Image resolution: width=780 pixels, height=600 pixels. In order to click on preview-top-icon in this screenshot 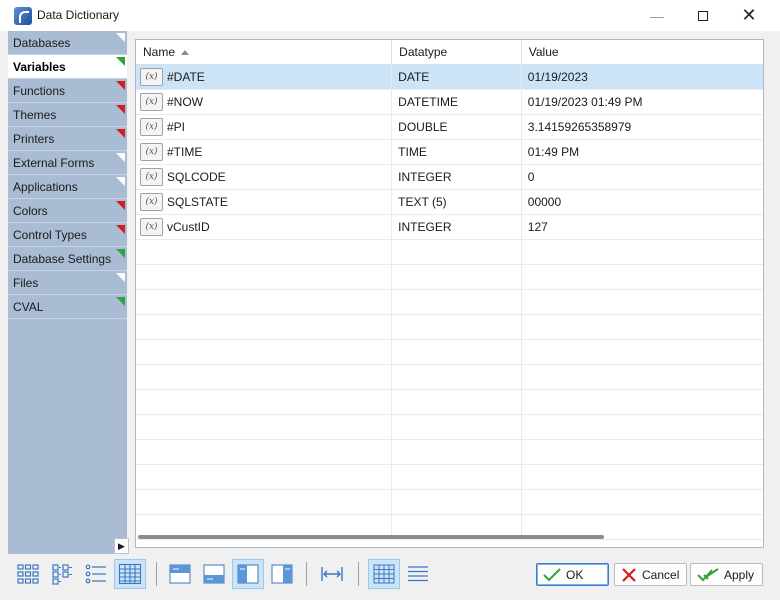, I will do `click(180, 574)`.